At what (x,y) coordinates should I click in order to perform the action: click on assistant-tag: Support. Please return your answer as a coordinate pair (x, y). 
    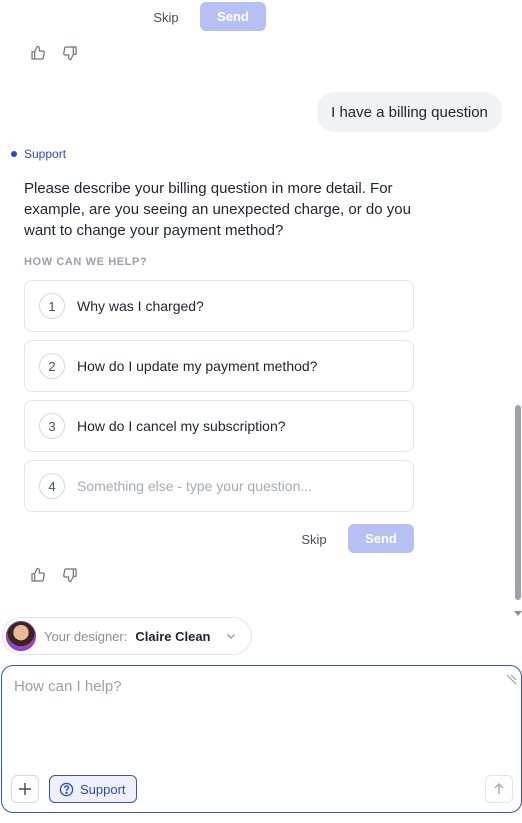
    Looking at the image, I should click on (38, 154).